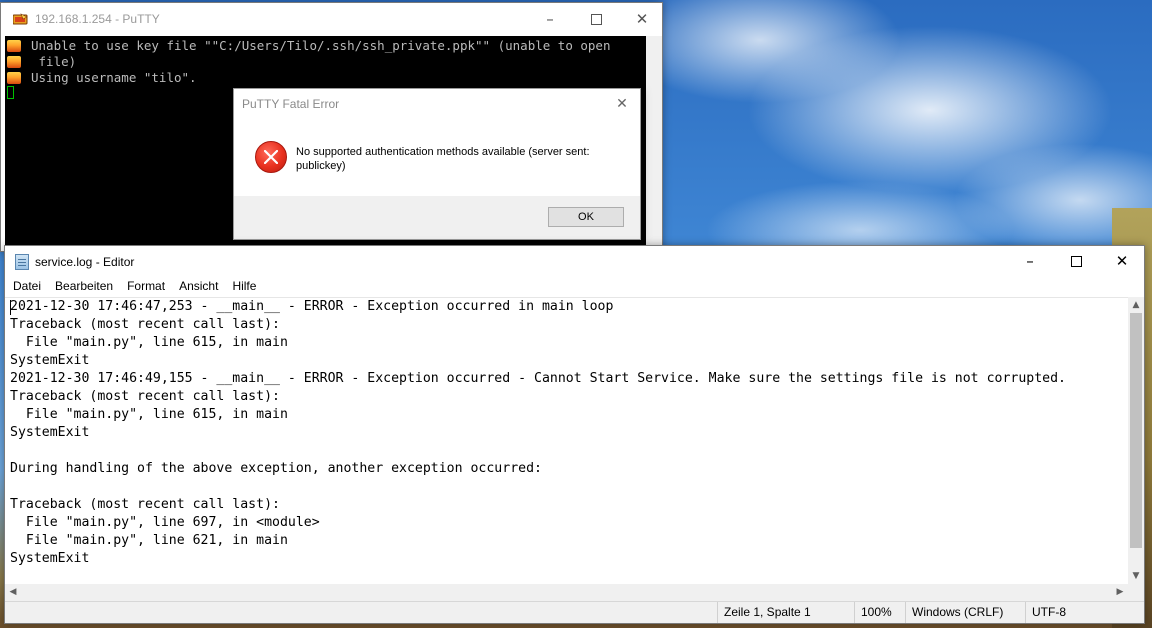  I want to click on menu-datei: Datei, so click(26, 286).